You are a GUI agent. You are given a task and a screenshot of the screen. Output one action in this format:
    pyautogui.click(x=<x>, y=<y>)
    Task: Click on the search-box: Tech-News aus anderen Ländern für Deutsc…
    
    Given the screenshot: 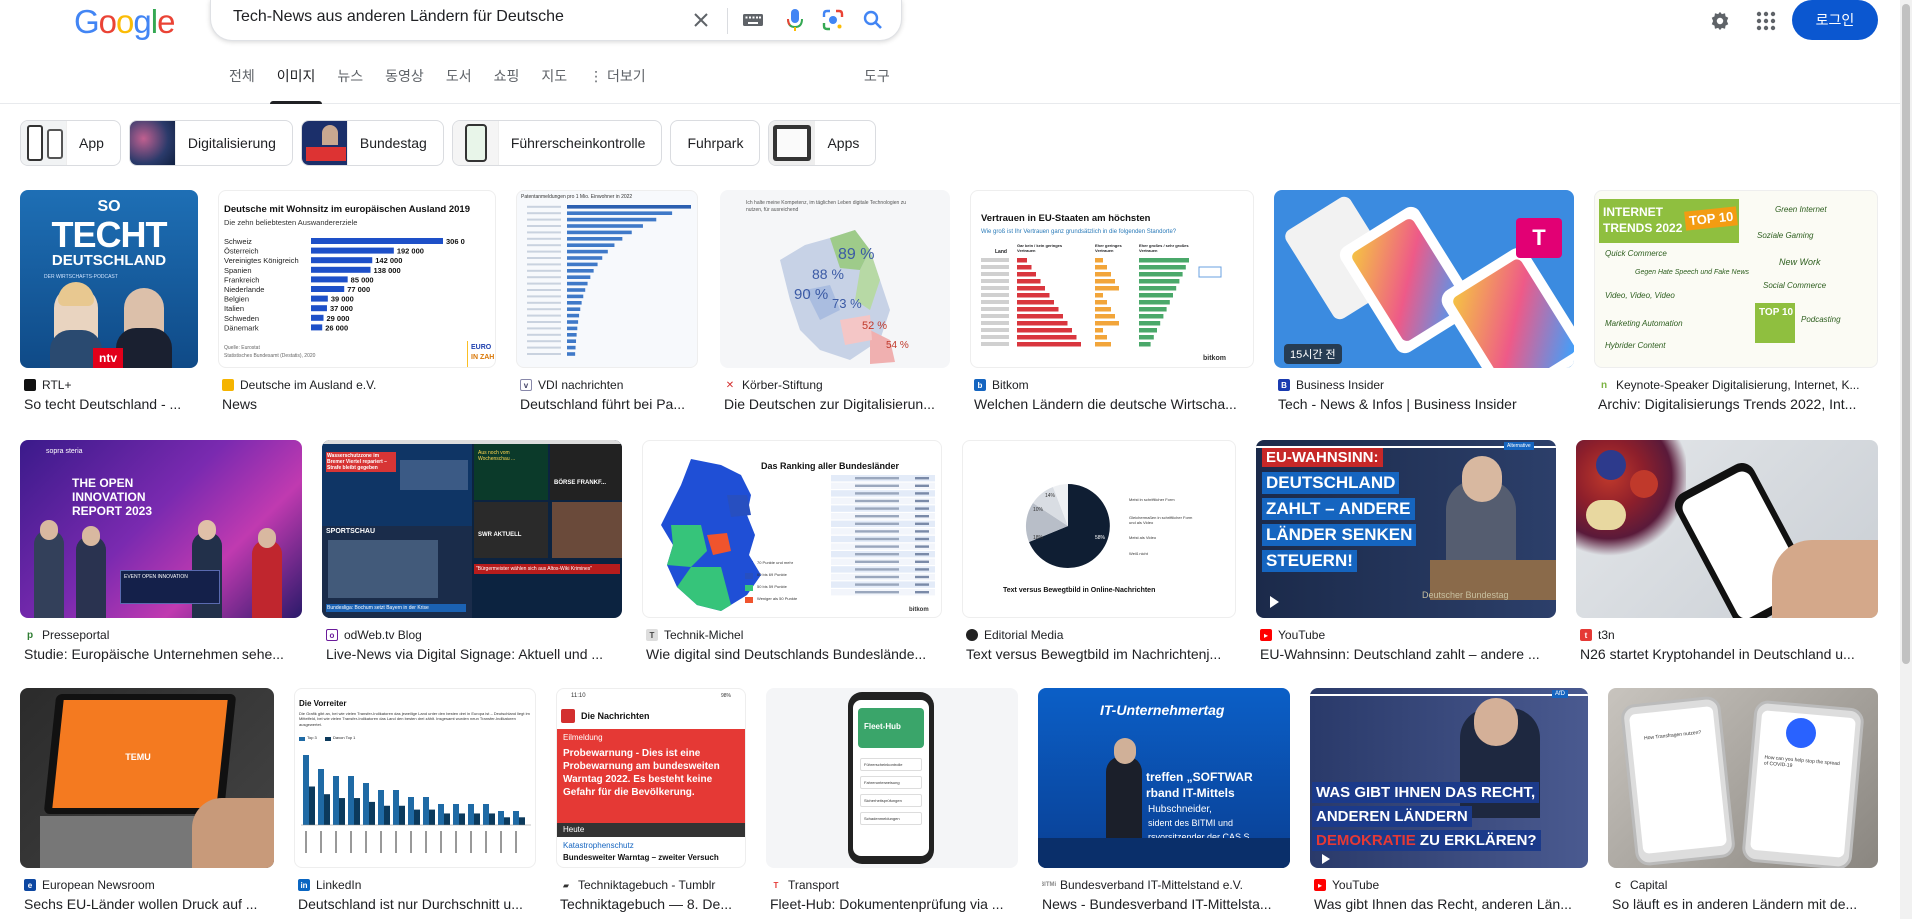 What is the action you would take?
    pyautogui.click(x=556, y=20)
    